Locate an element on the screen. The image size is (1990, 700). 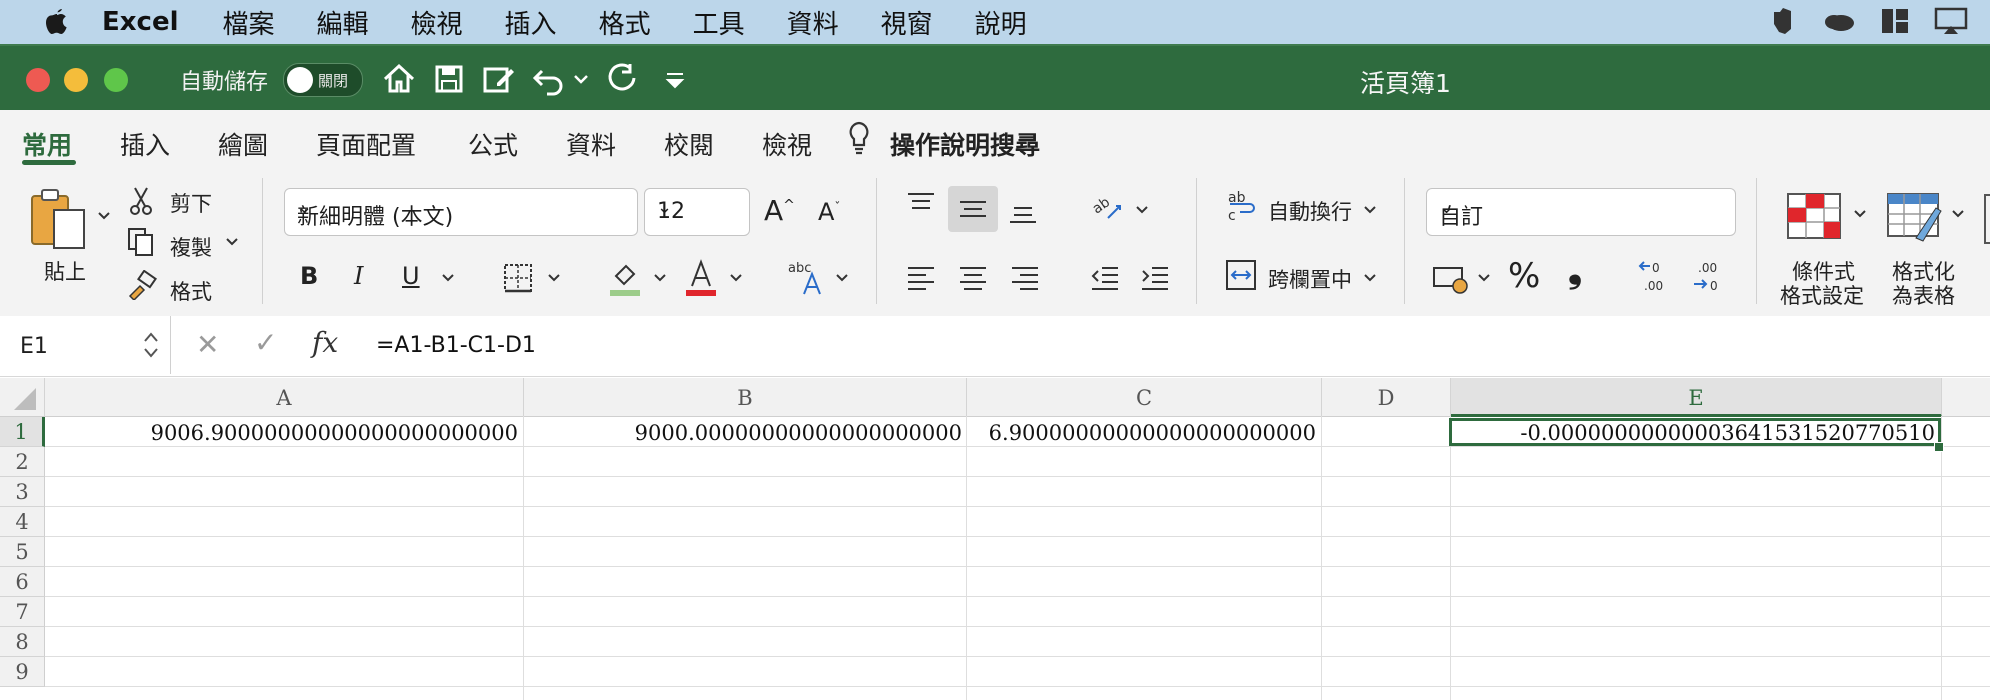
text-effects-dropdown-icon is located at coordinates (842, 278).